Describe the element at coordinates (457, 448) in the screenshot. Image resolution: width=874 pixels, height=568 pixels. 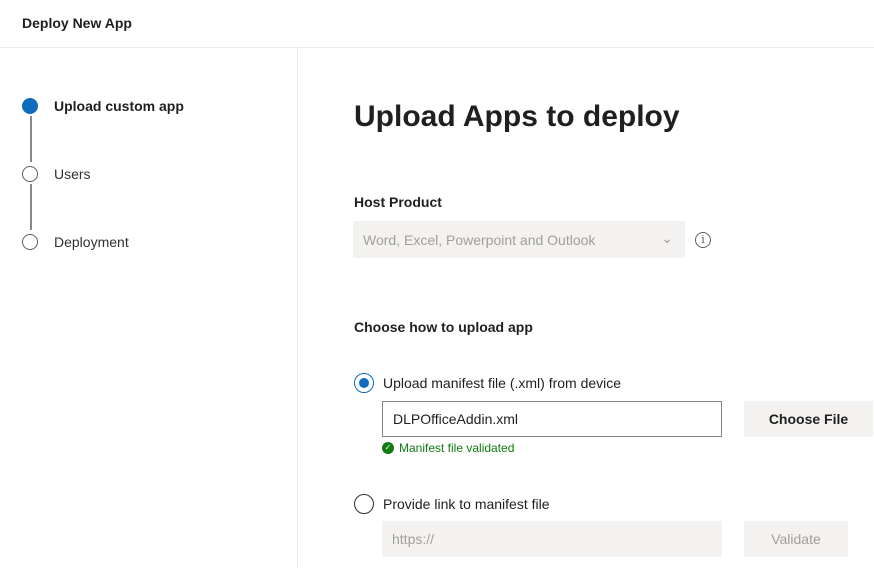
I see `validation-status-text: Manifest file validated` at that location.